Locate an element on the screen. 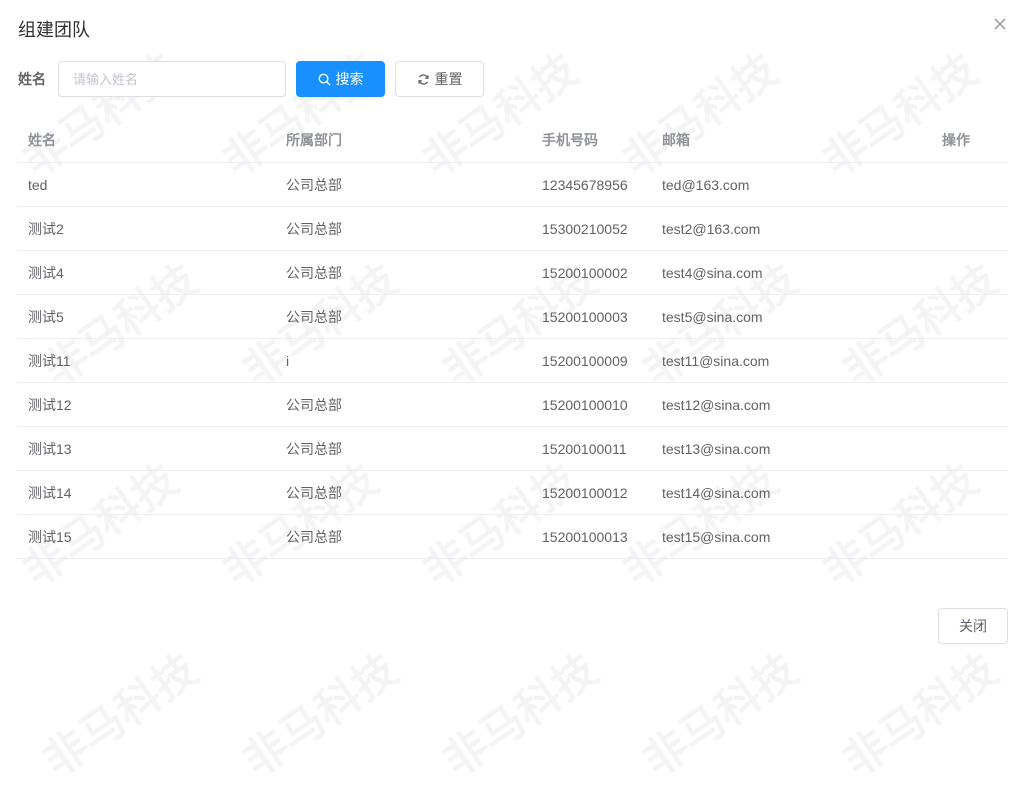 The image size is (1024, 789). close-icon is located at coordinates (1000, 24).